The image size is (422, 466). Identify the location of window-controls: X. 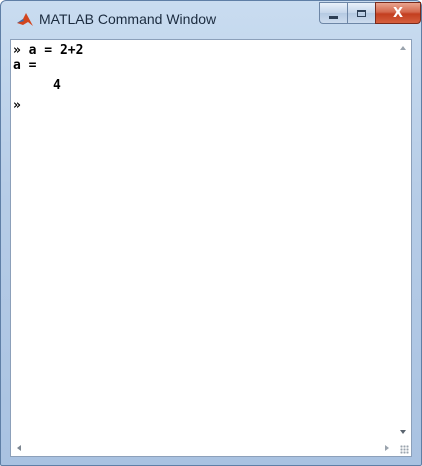
(370, 13).